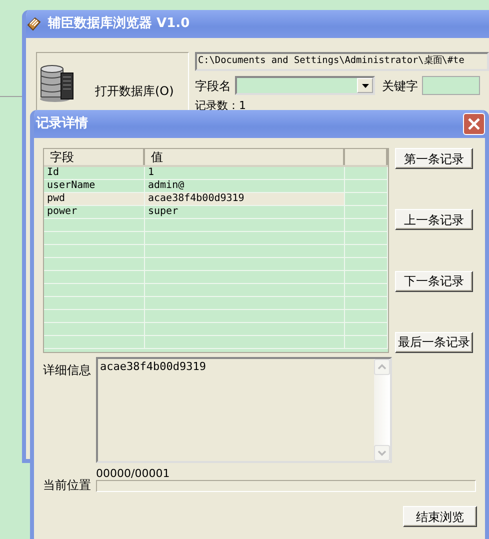  I want to click on position-label: 当前位置, so click(67, 485).